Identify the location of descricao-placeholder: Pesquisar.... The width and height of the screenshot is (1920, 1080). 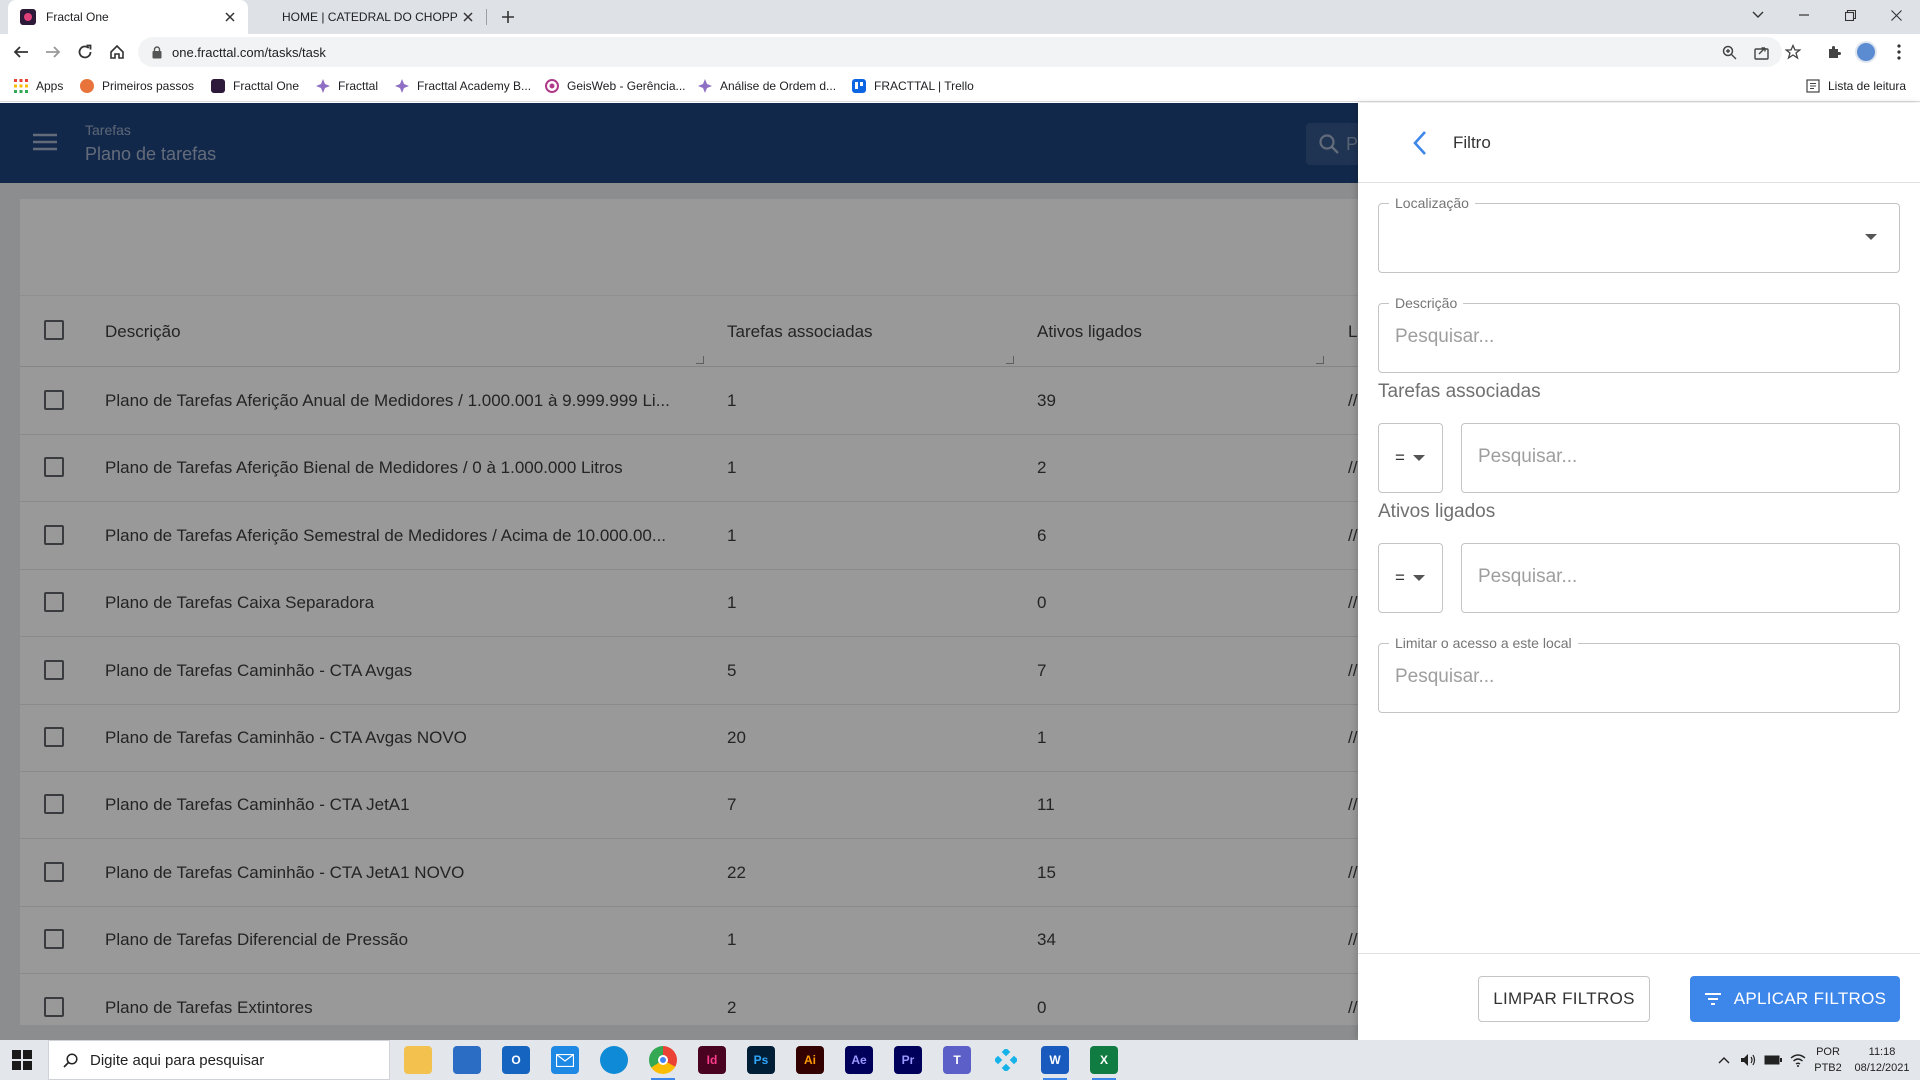
(1445, 336).